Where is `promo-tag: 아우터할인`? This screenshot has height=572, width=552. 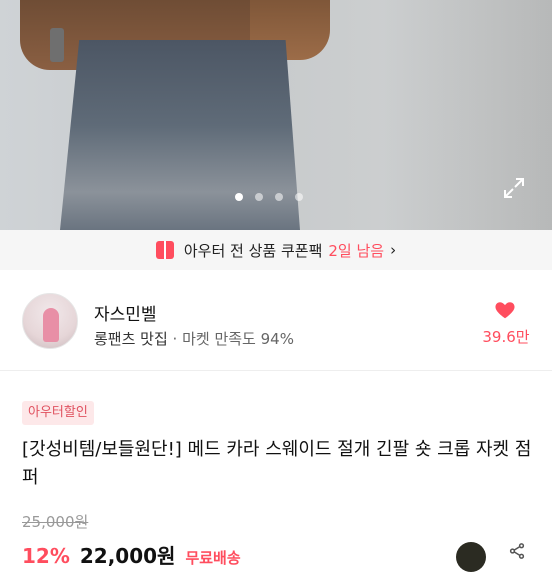 promo-tag: 아우터할인 is located at coordinates (58, 413).